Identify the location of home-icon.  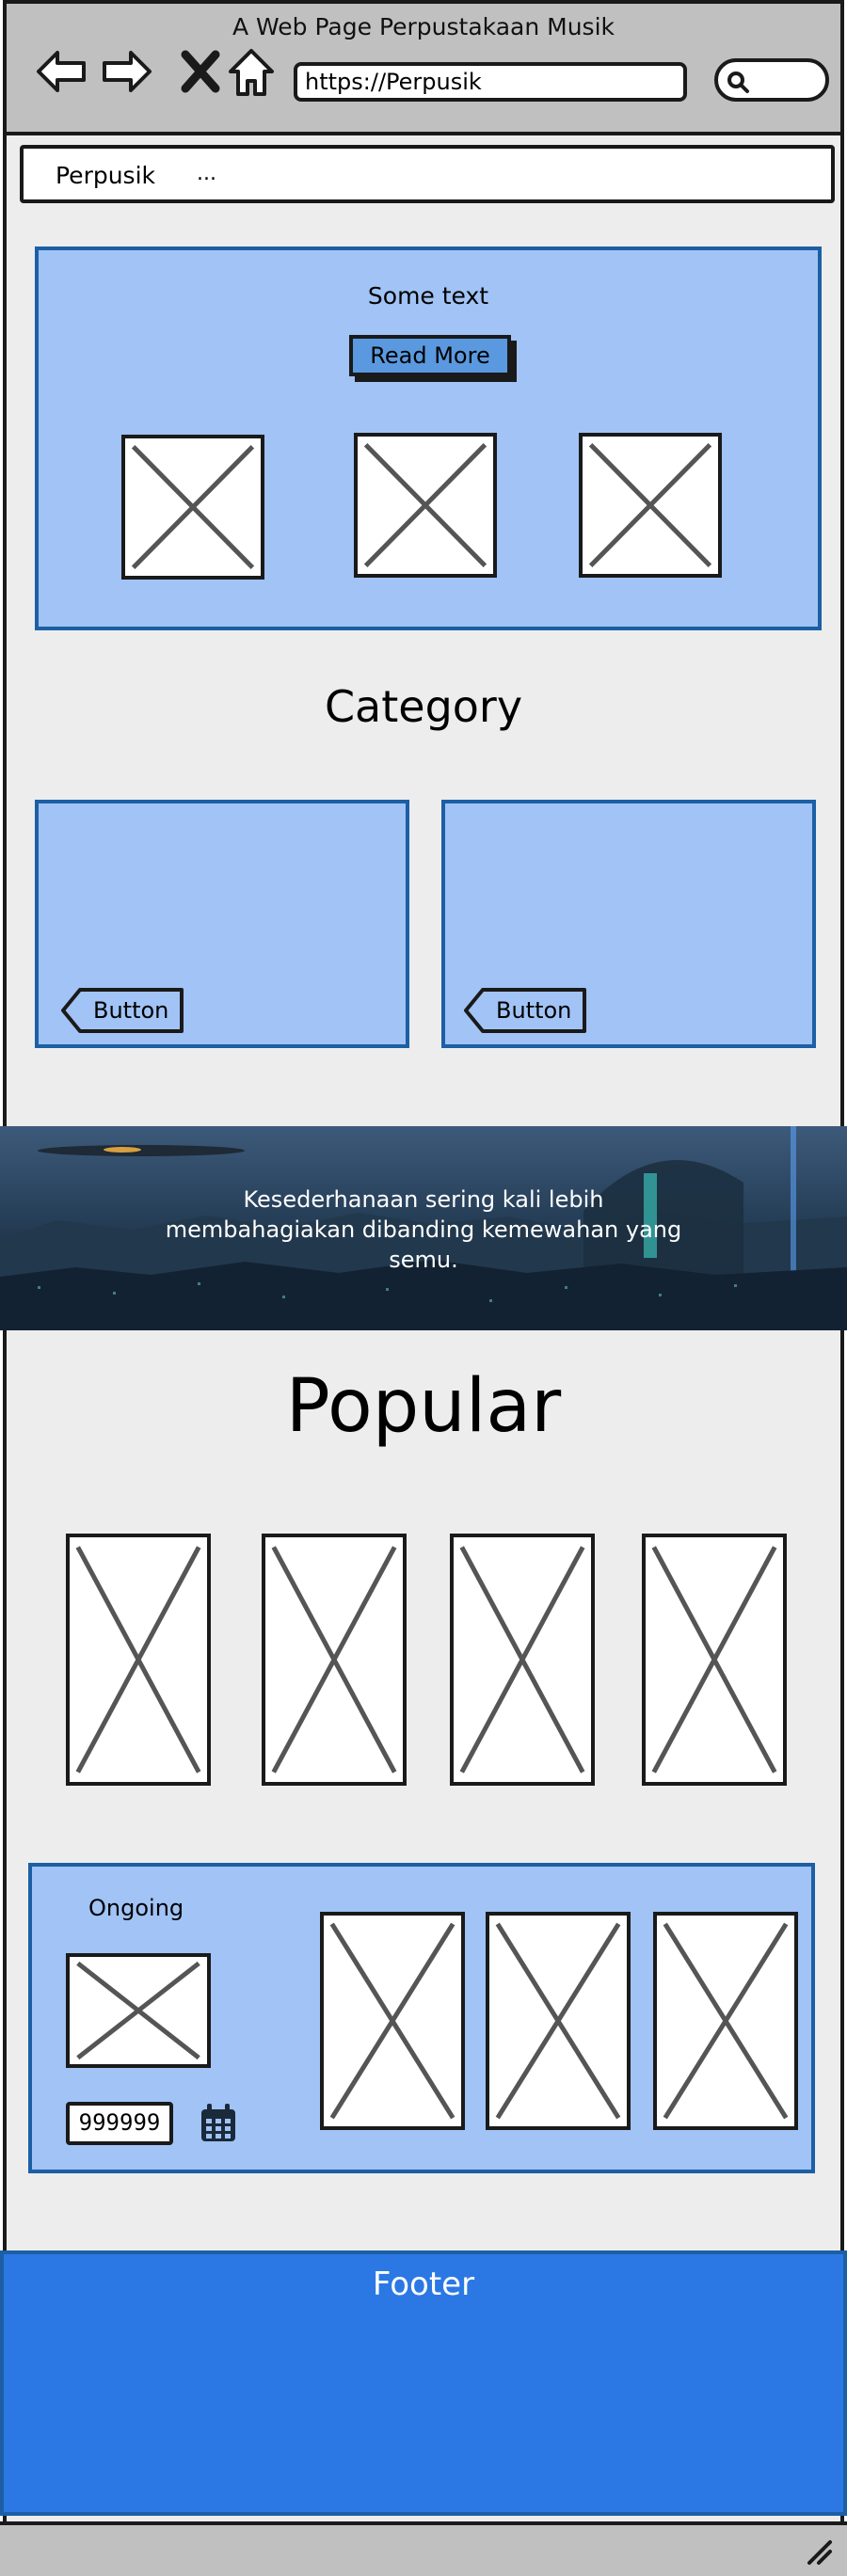
(251, 71).